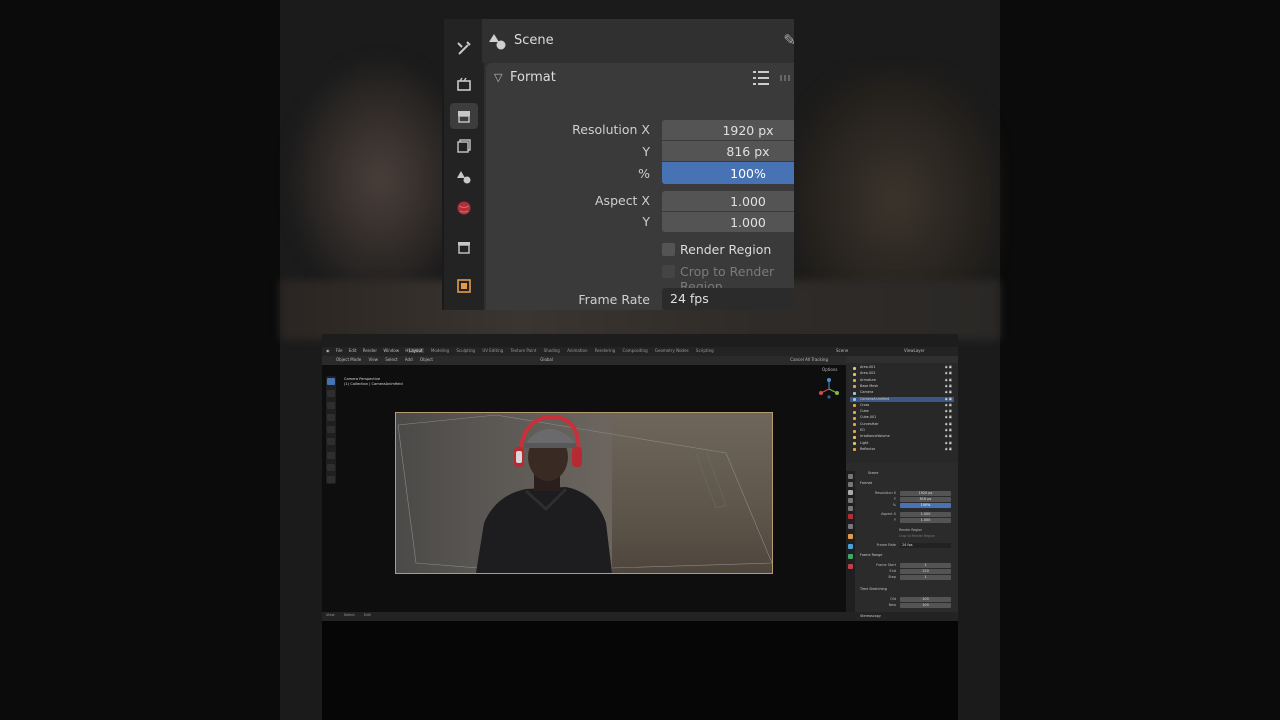 This screenshot has height=720, width=1280. Describe the element at coordinates (331, 467) in the screenshot. I see `measure-tool-icon` at that location.